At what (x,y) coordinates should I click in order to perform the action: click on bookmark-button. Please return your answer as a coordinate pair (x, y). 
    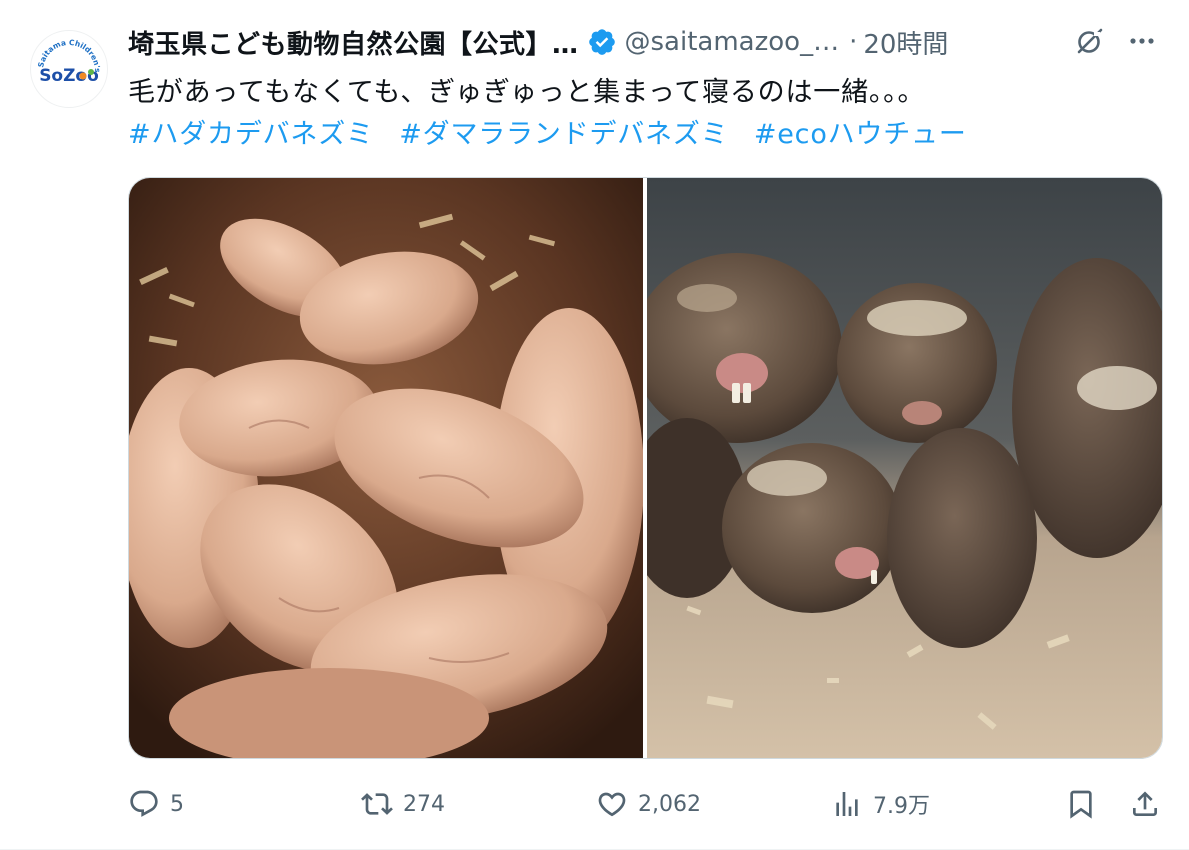
    Looking at the image, I should click on (1081, 804).